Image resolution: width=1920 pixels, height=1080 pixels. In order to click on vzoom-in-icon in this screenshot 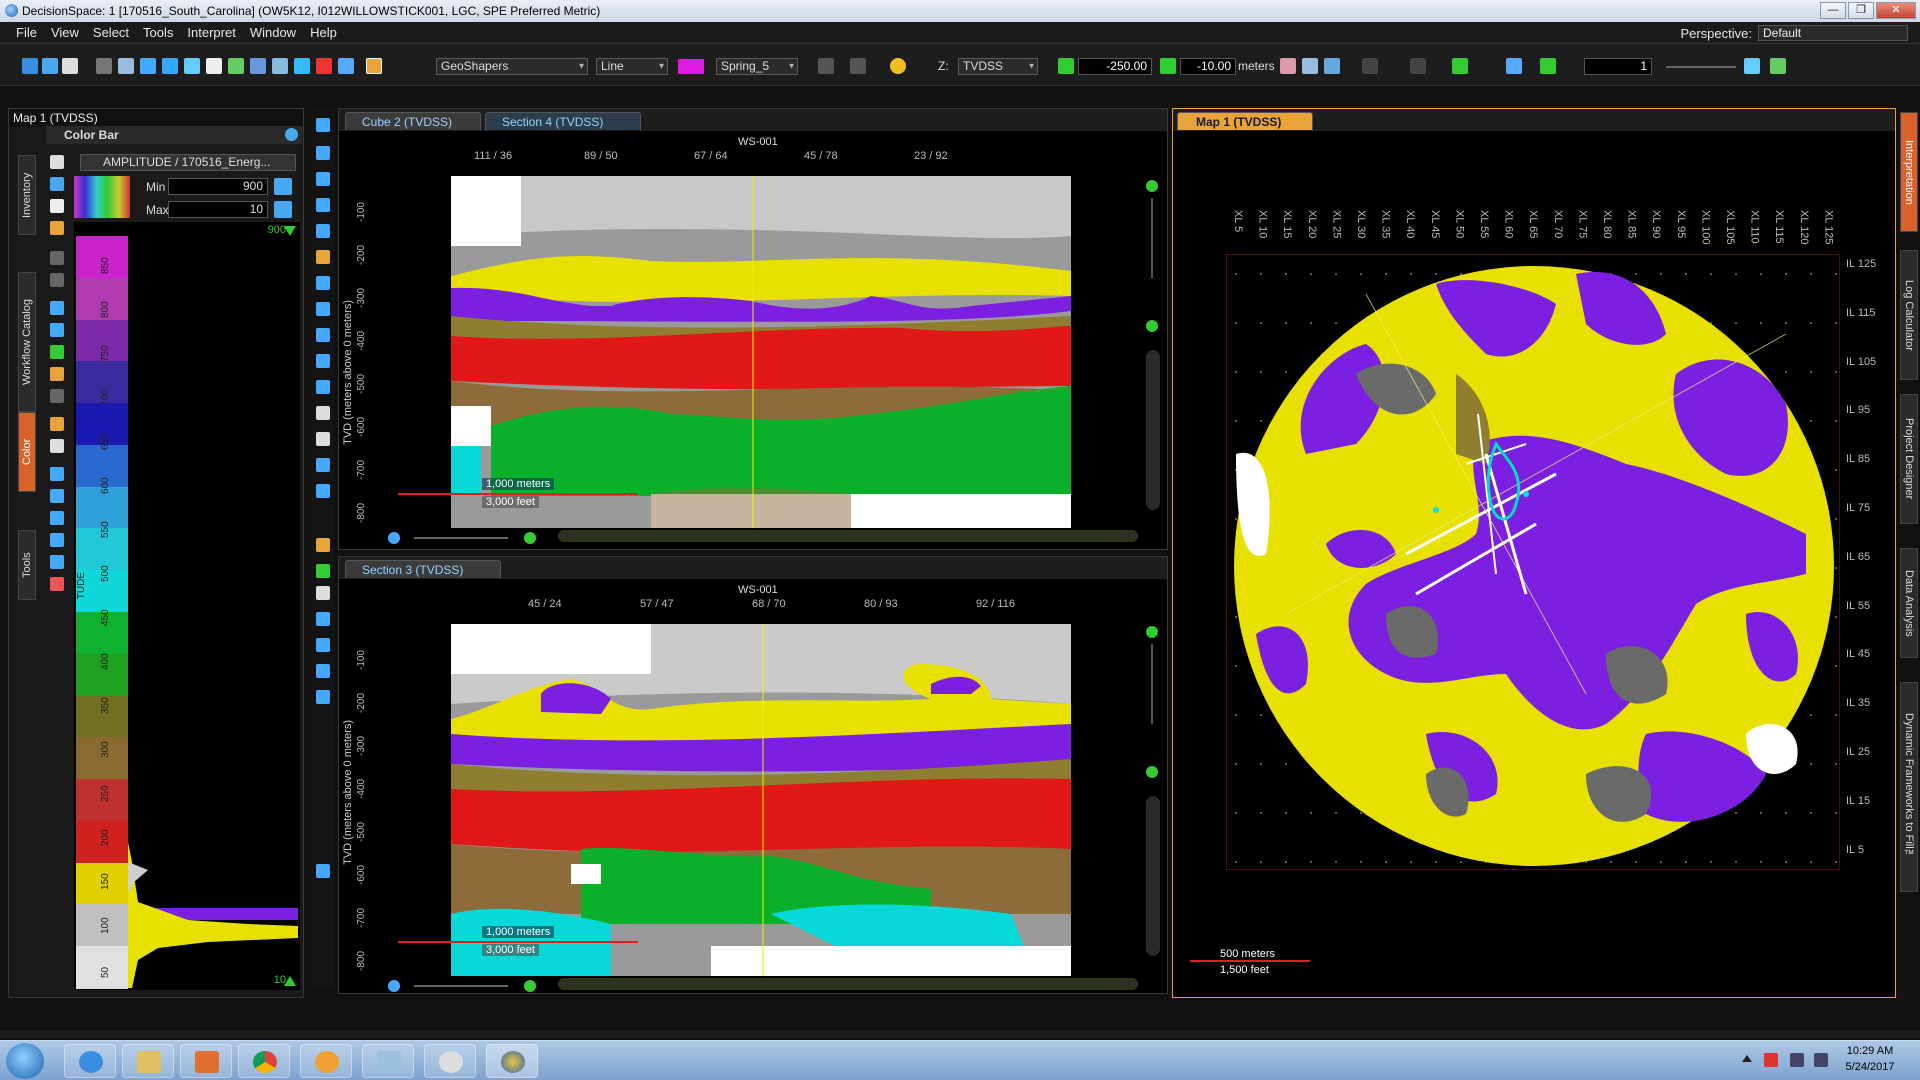, I will do `click(1152, 186)`.